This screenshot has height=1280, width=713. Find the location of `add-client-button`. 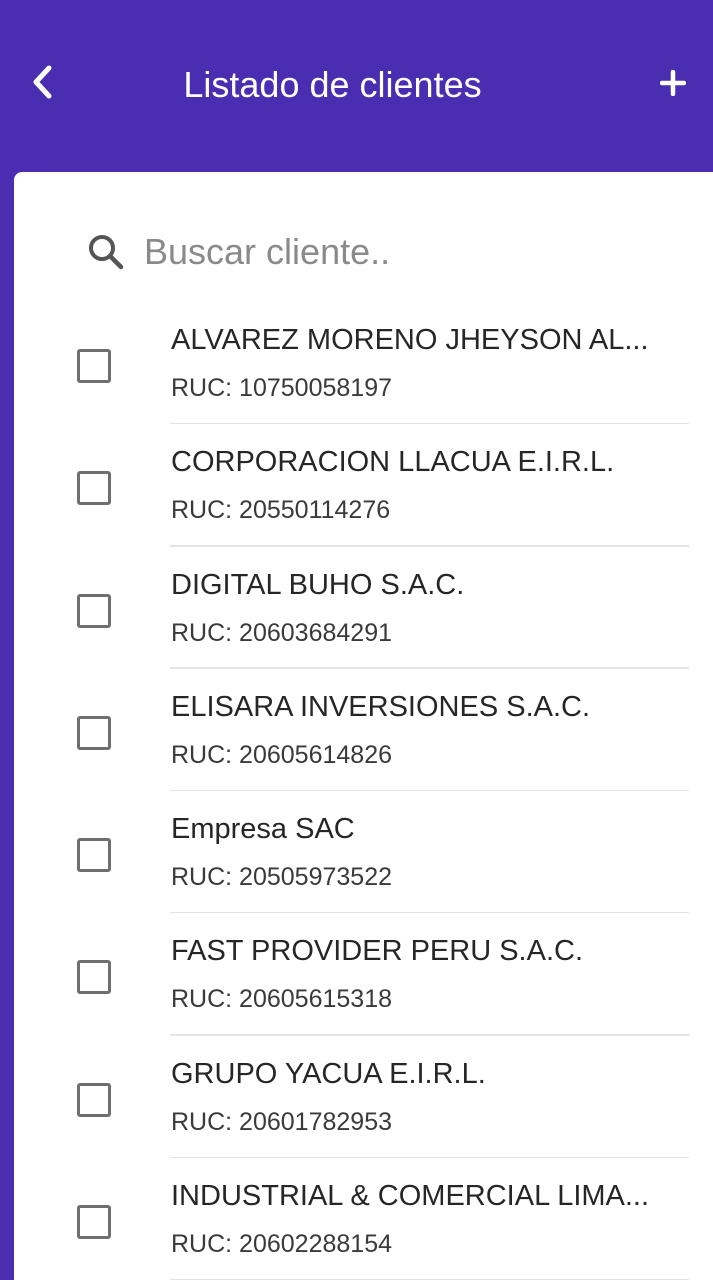

add-client-button is located at coordinates (673, 83).